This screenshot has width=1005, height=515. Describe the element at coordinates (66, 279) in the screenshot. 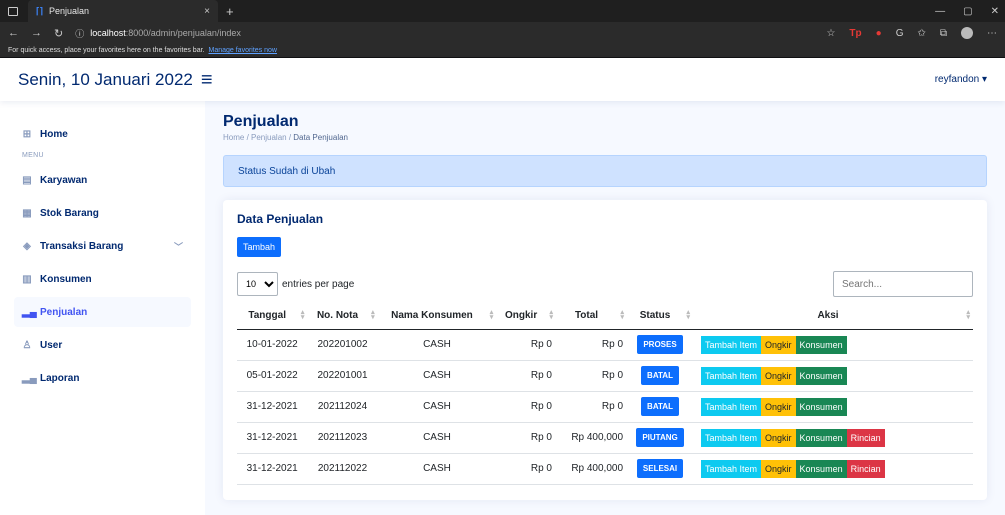

I see `sidebar-item-label: Konsumen` at that location.